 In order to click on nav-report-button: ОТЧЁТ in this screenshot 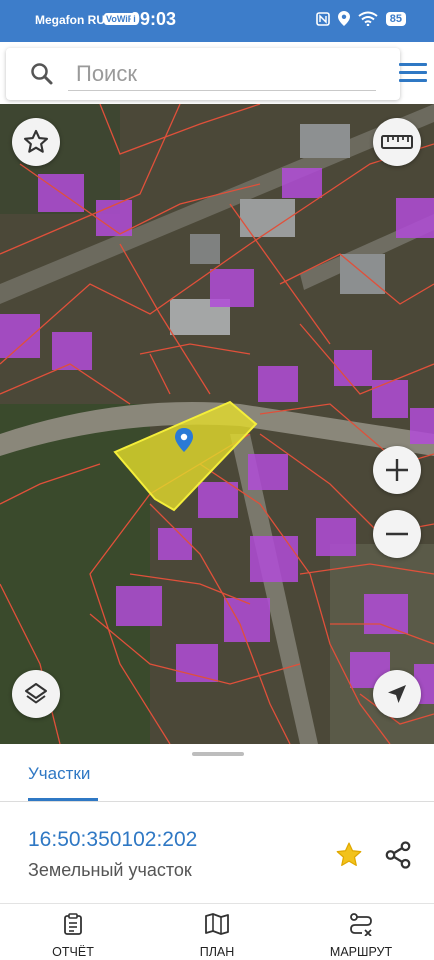, I will do `click(73, 935)`.